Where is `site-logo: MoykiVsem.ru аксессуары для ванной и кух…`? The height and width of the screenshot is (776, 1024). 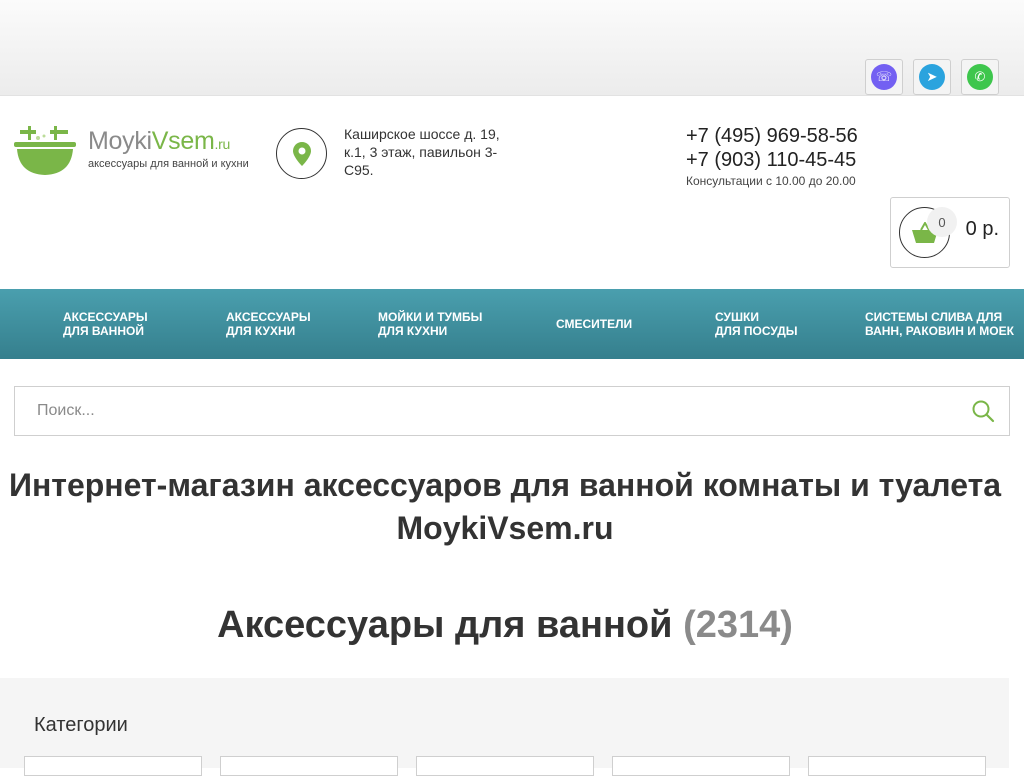 site-logo: MoykiVsem.ru аксессуары для ванной и кух… is located at coordinates (131, 151).